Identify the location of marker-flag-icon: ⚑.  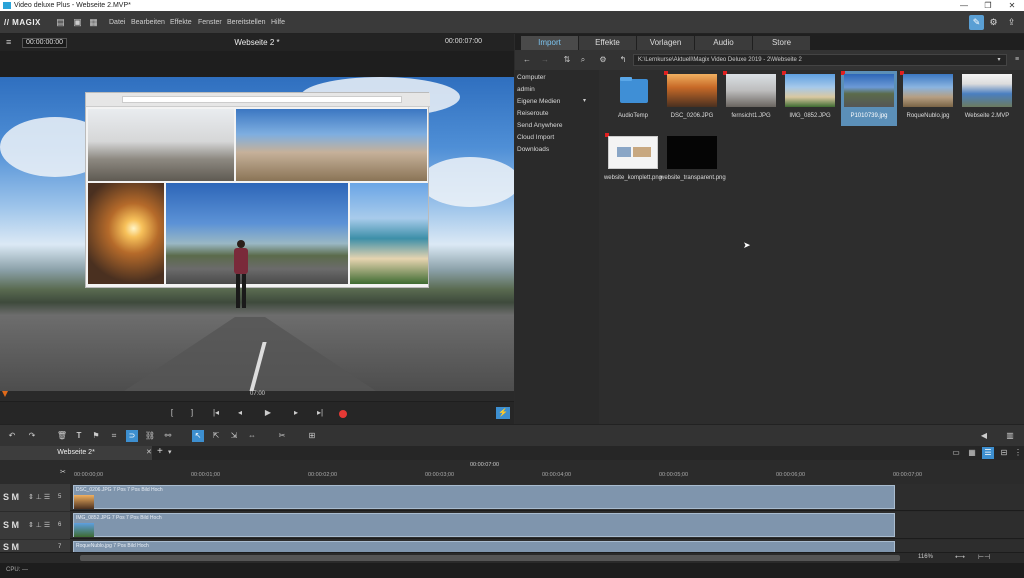
(96, 436).